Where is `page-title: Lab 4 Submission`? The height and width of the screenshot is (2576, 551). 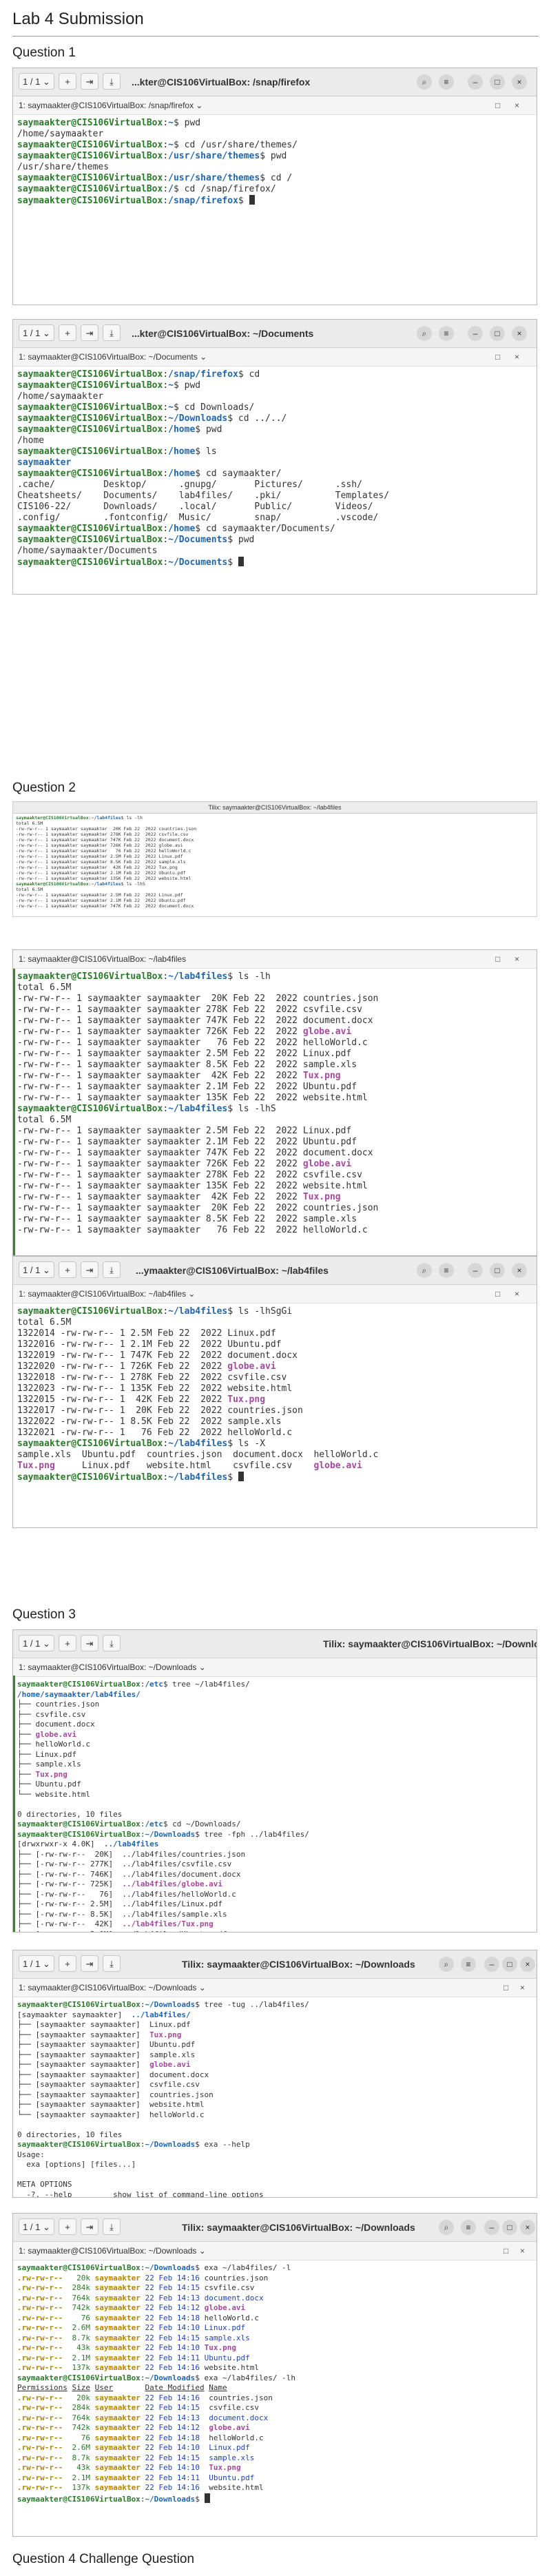
page-title: Lab 4 Submission is located at coordinates (78, 19).